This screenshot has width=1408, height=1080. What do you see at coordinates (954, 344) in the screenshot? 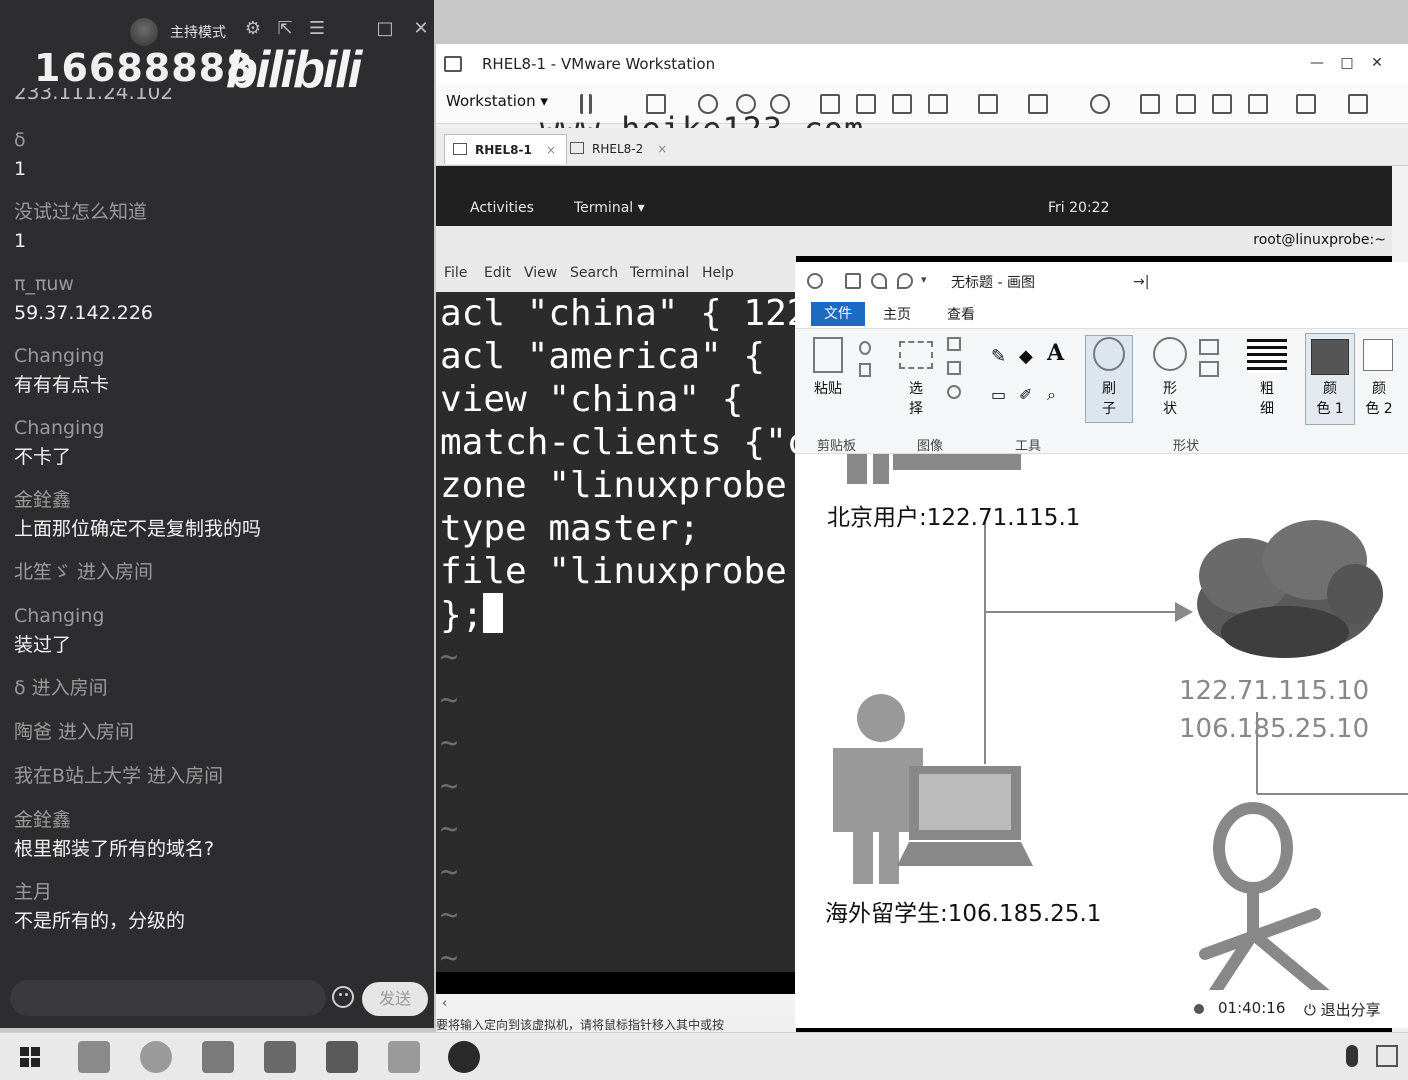
I see `crop-icon` at bounding box center [954, 344].